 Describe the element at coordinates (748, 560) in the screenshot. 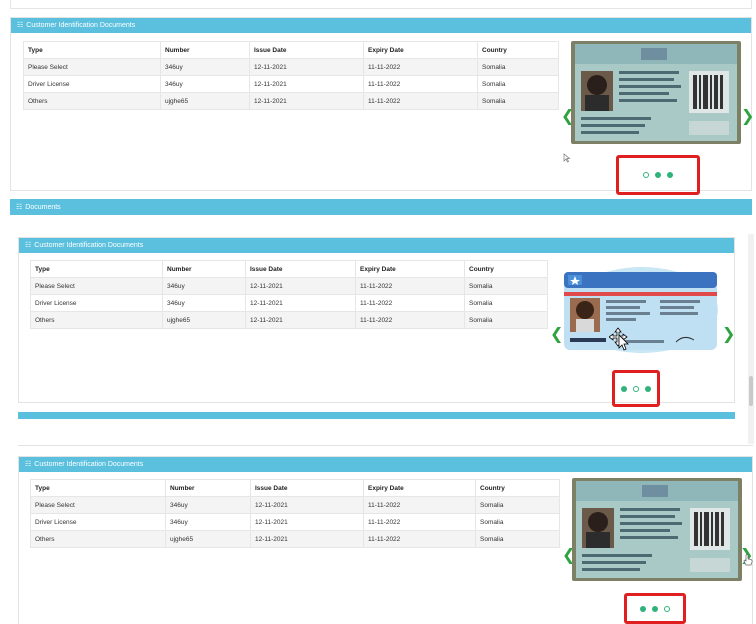

I see `hand-cursor-icon` at that location.